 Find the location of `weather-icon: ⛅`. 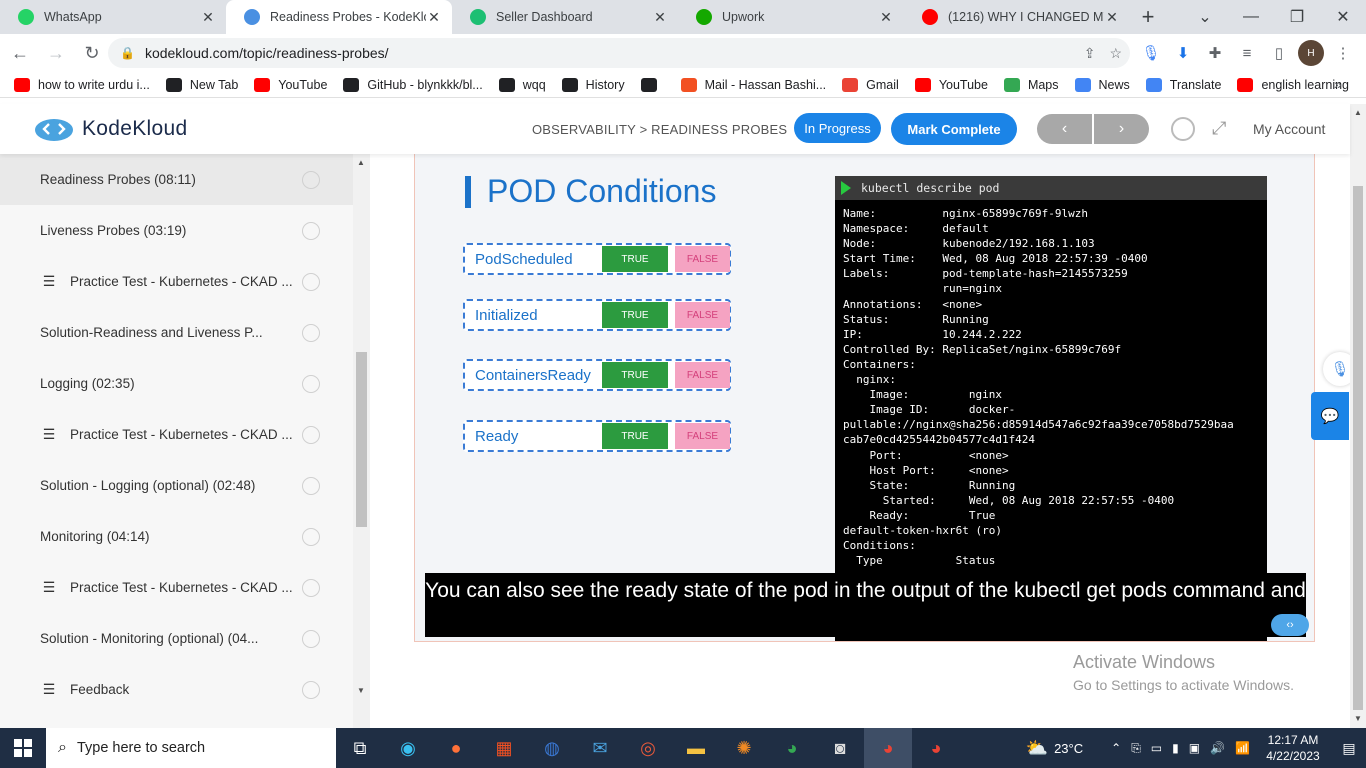

weather-icon: ⛅ is located at coordinates (1037, 748).